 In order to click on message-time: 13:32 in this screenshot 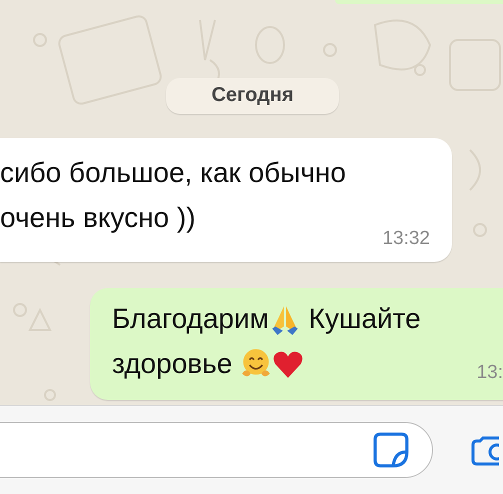, I will do `click(406, 239)`.